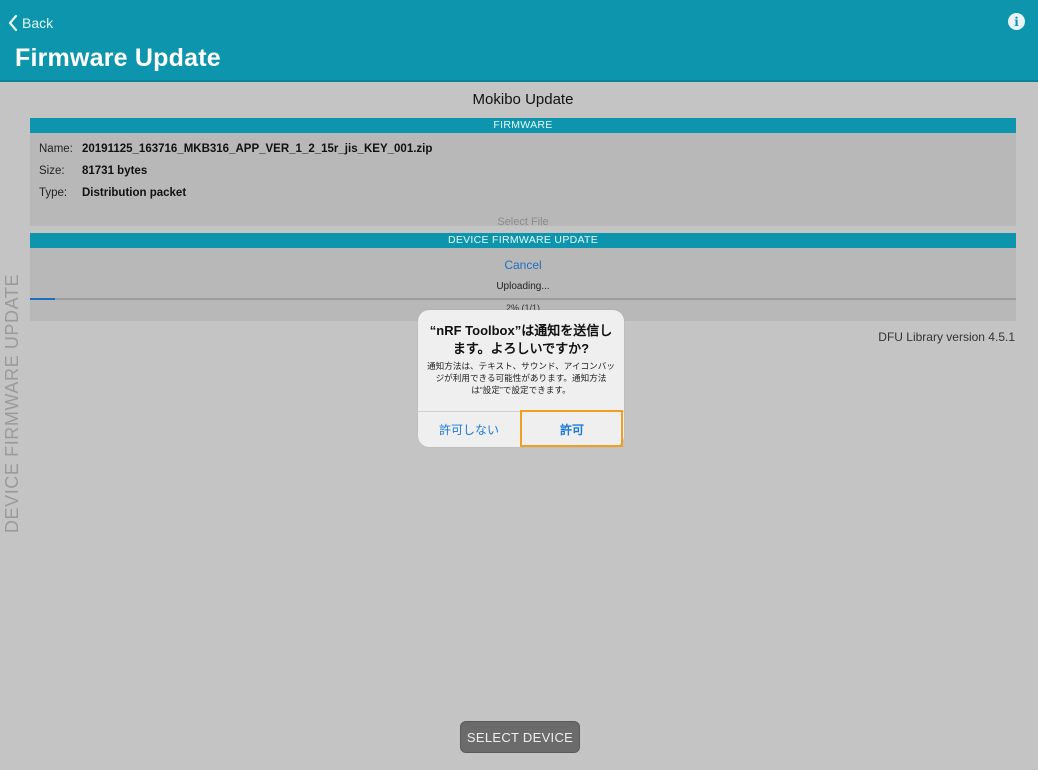 The width and height of the screenshot is (1038, 770). I want to click on back-label: Back, so click(38, 23).